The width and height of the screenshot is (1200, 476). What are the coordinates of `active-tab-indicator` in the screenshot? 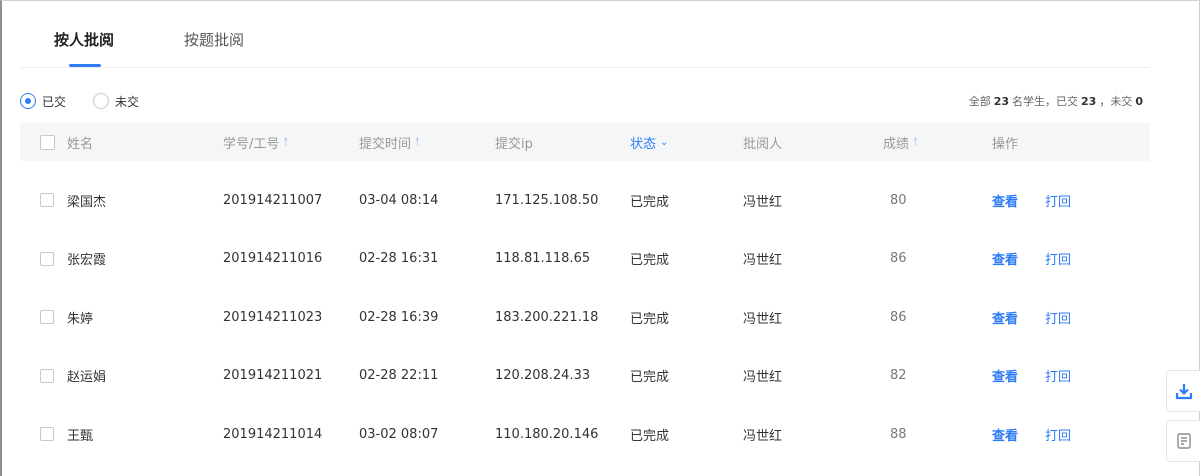 It's located at (85, 65).